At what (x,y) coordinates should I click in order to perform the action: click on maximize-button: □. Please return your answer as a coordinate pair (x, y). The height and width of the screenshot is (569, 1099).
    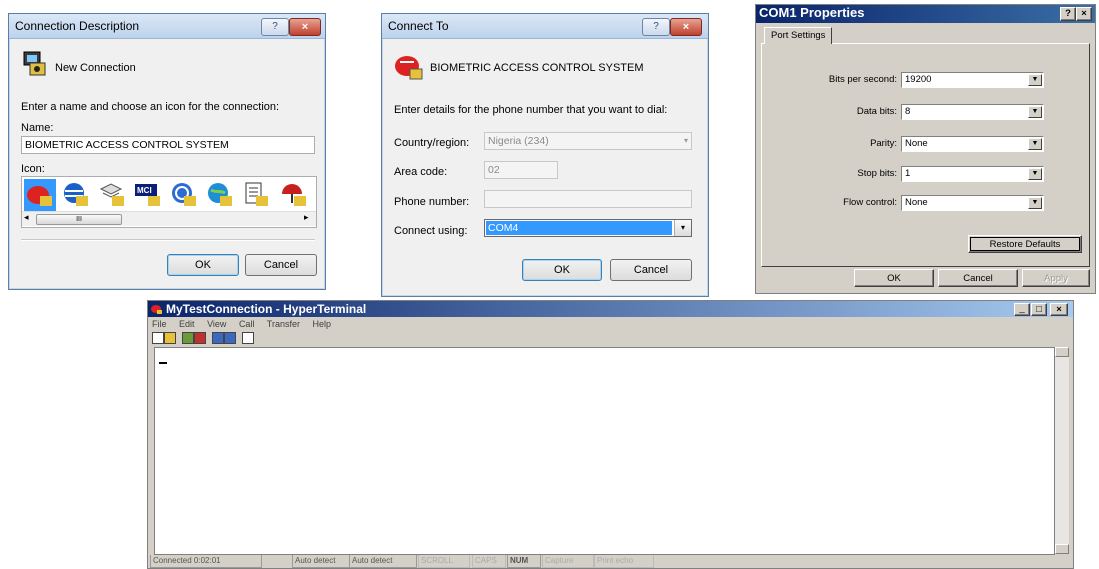
    Looking at the image, I should click on (1039, 309).